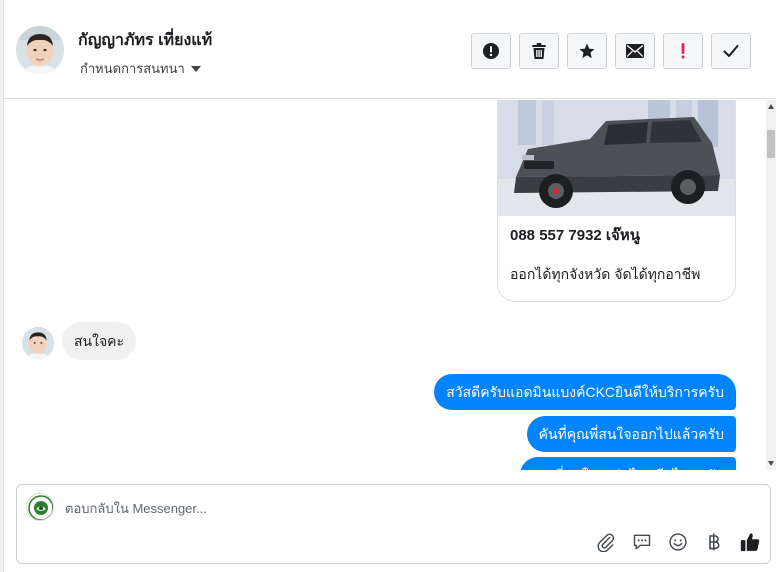  I want to click on thumbs-up-icon, so click(750, 542).